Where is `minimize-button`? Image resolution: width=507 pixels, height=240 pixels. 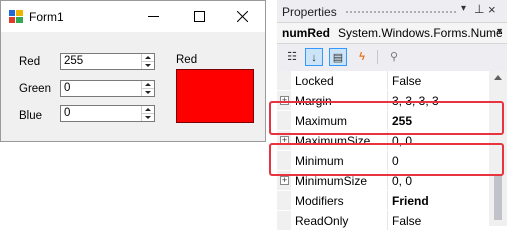
minimize-button is located at coordinates (153, 16).